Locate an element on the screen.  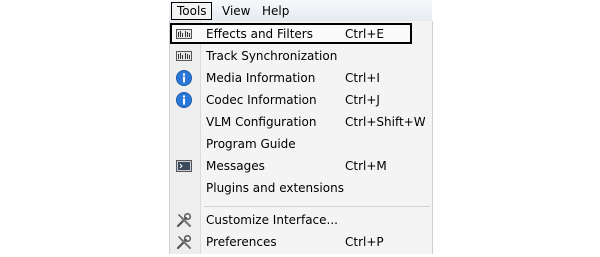
menu-tools: Tools is located at coordinates (191, 11).